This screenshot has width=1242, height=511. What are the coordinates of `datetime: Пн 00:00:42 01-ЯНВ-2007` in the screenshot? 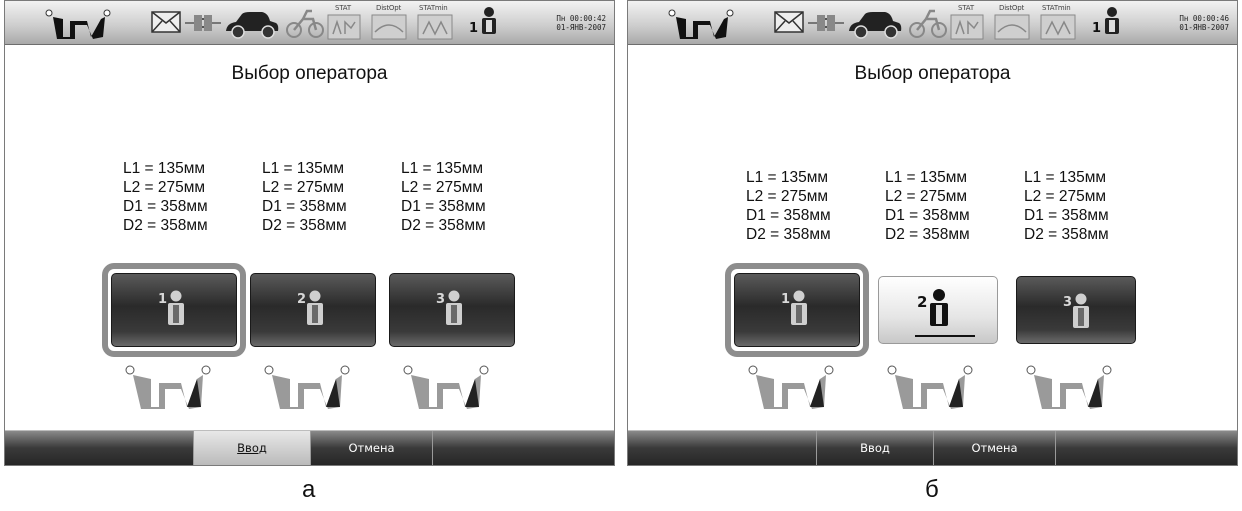 It's located at (581, 23).